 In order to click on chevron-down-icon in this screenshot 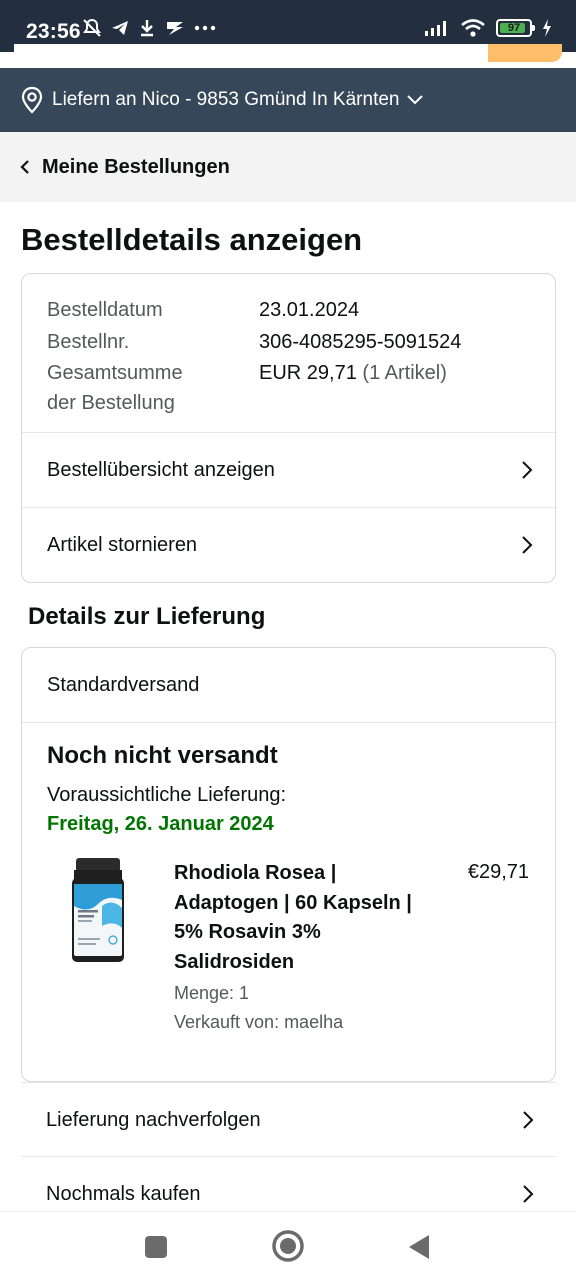, I will do `click(415, 100)`.